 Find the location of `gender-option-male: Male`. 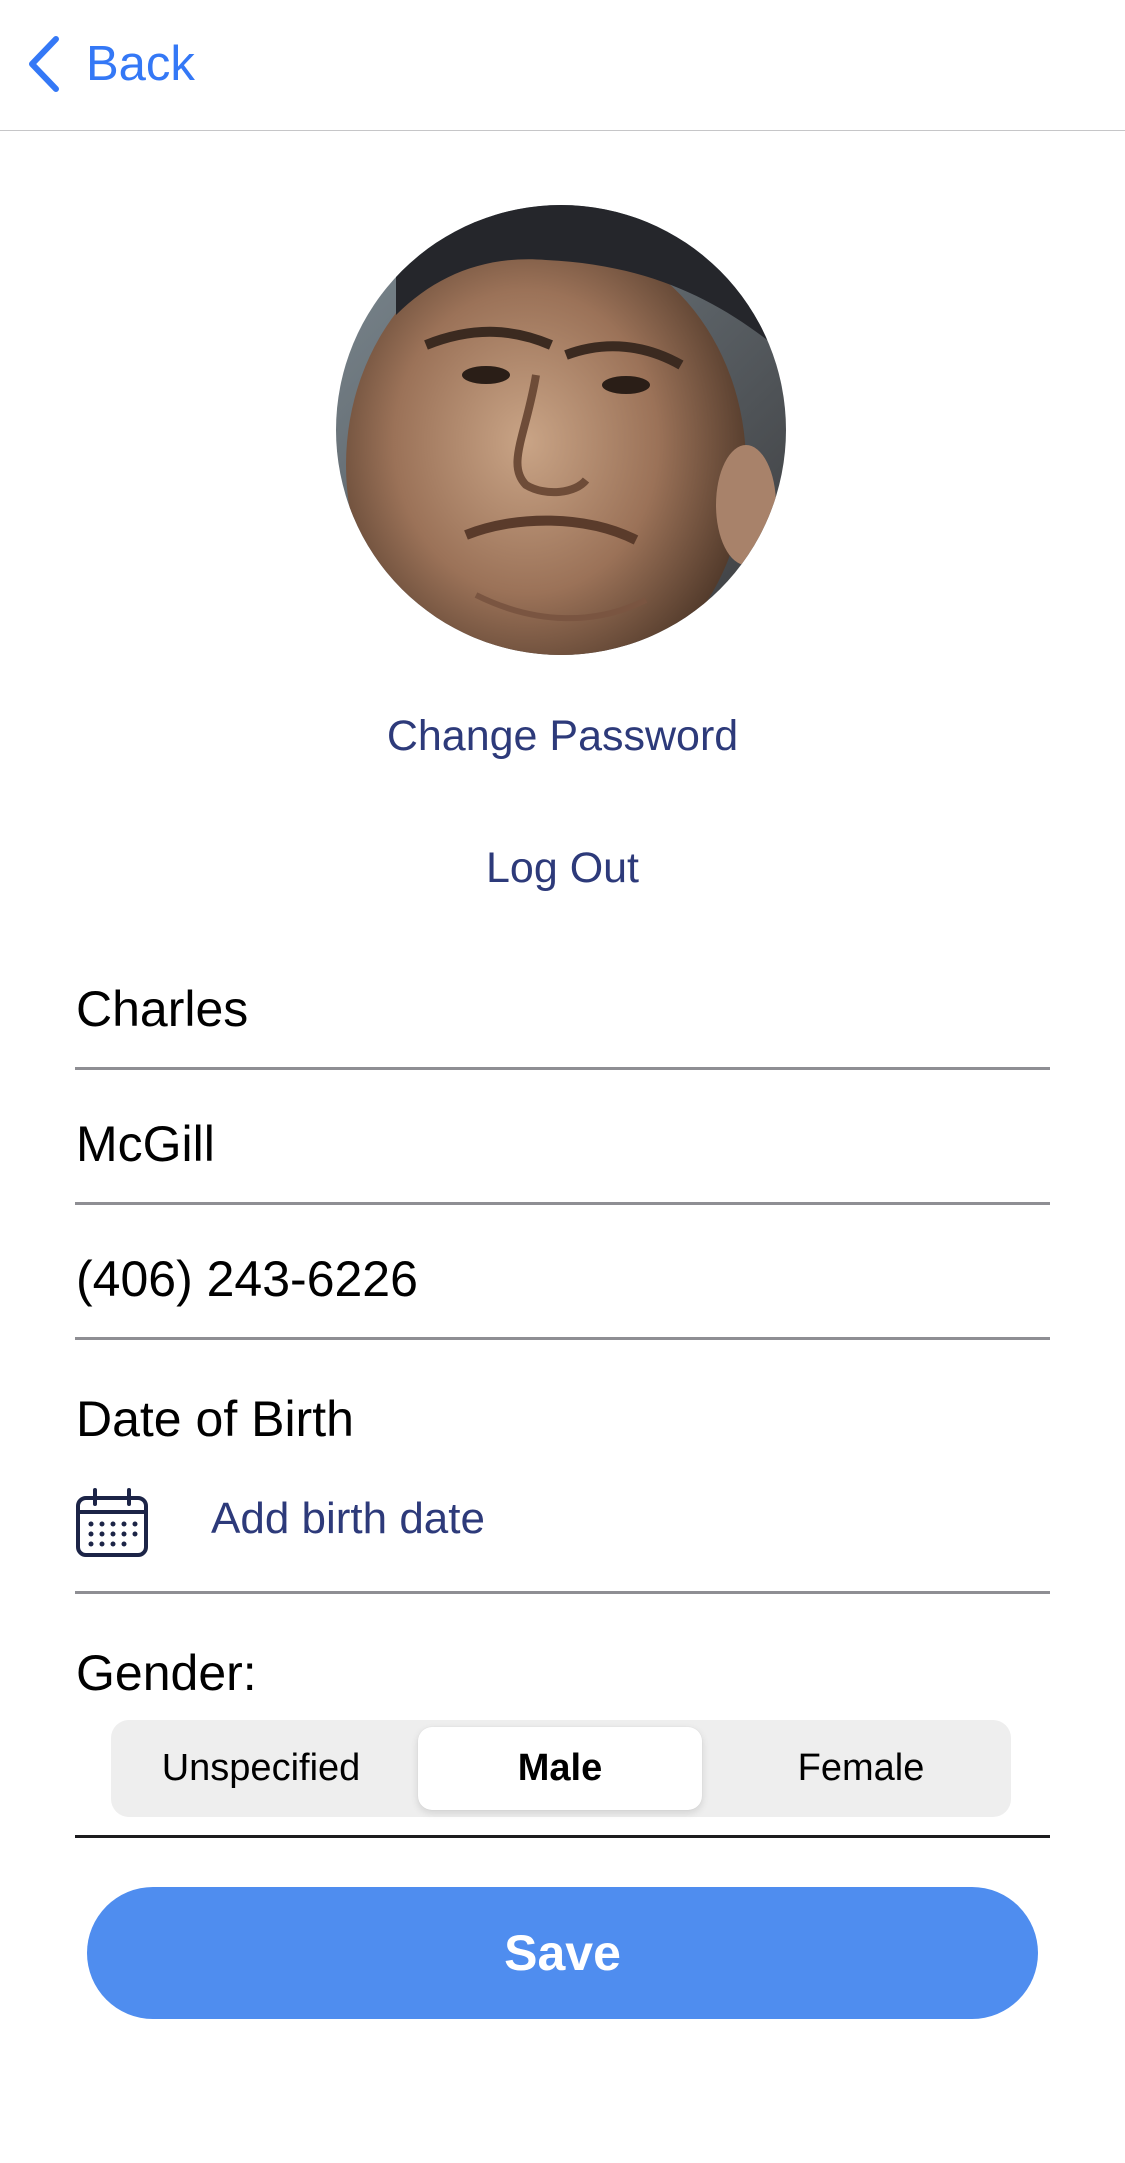

gender-option-male: Male is located at coordinates (560, 1768).